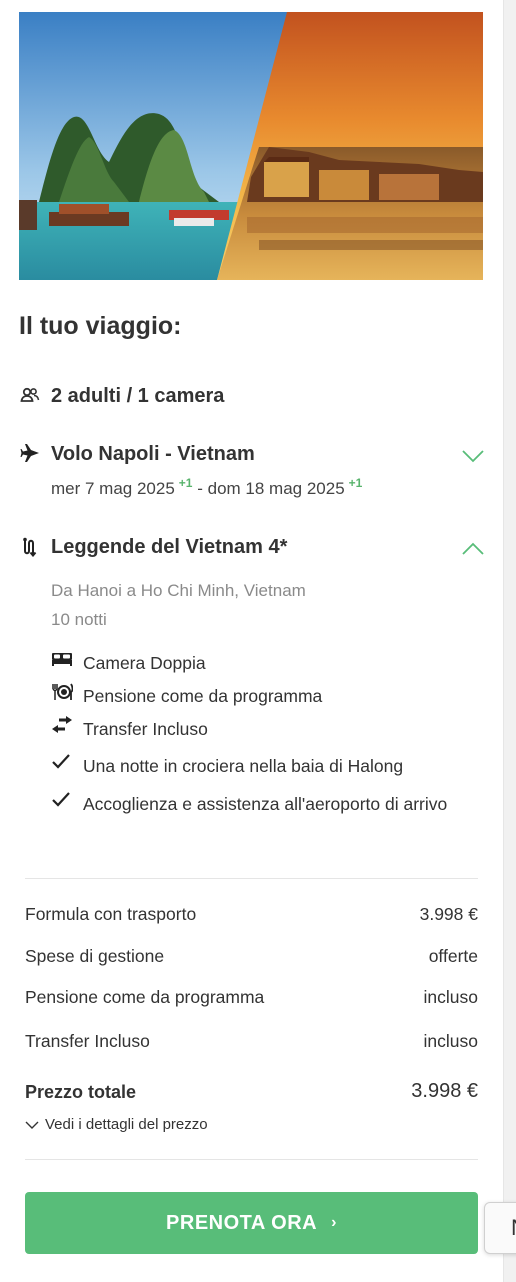 This screenshot has width=516, height=1282. Describe the element at coordinates (444, 1091) in the screenshot. I see `total-value: 3.998 €` at that location.